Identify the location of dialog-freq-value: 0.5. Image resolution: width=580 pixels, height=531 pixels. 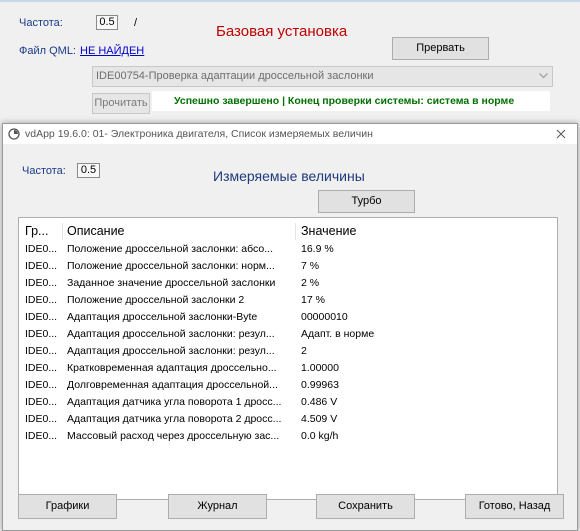
(88, 170).